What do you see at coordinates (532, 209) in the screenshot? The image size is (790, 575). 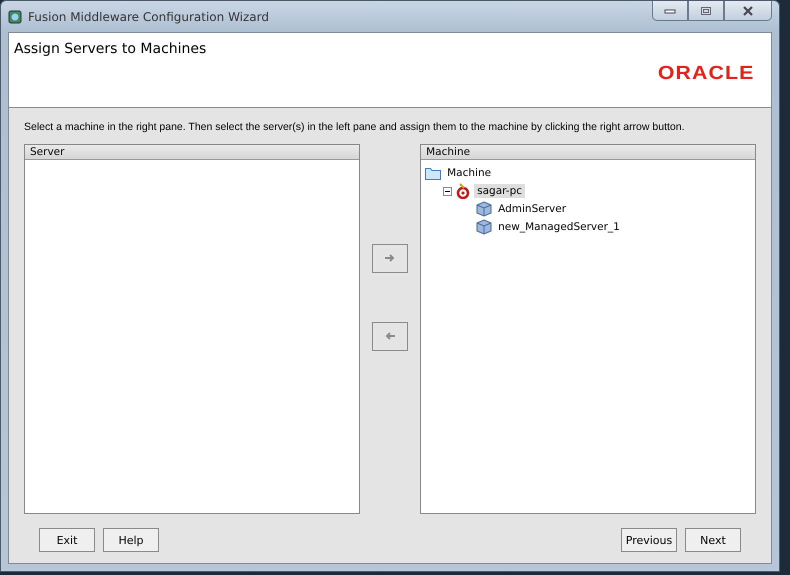 I see `tree-item: AdminServer` at bounding box center [532, 209].